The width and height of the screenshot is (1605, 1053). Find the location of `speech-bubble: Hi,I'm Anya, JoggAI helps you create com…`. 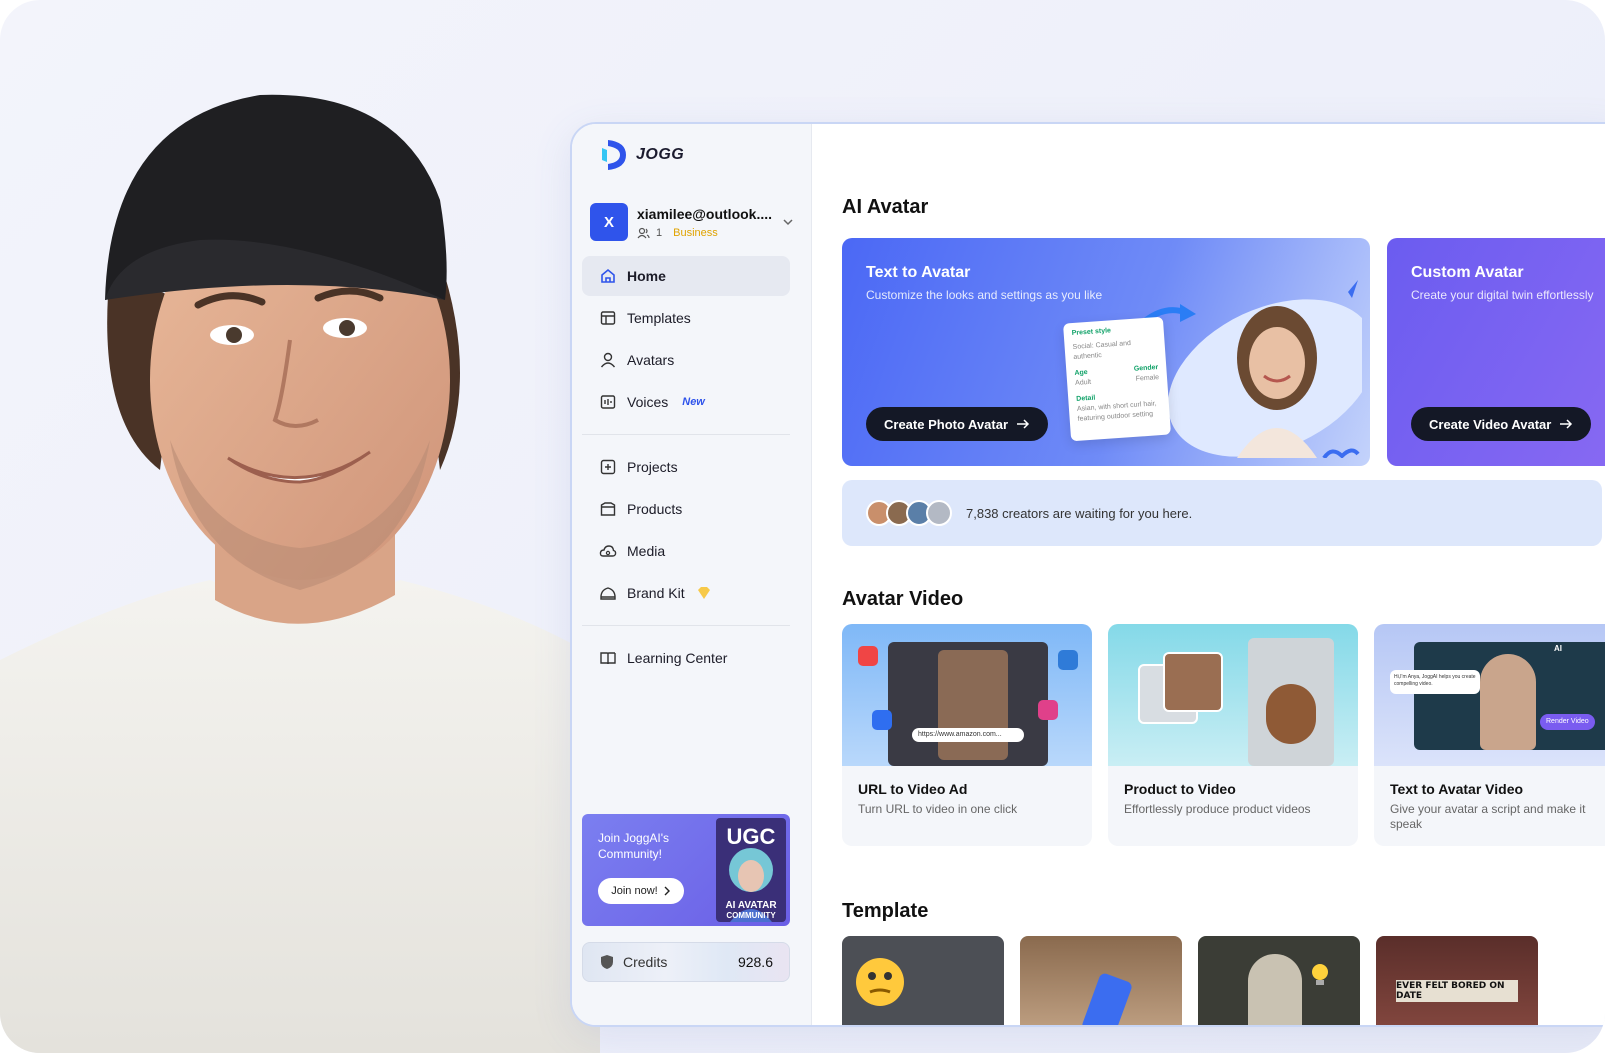

speech-bubble: Hi,I'm Anya, JoggAI helps you create com… is located at coordinates (1435, 682).